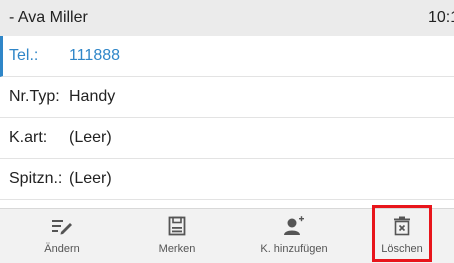  What do you see at coordinates (48, 17) in the screenshot?
I see `contact-title: - Ava Miller` at bounding box center [48, 17].